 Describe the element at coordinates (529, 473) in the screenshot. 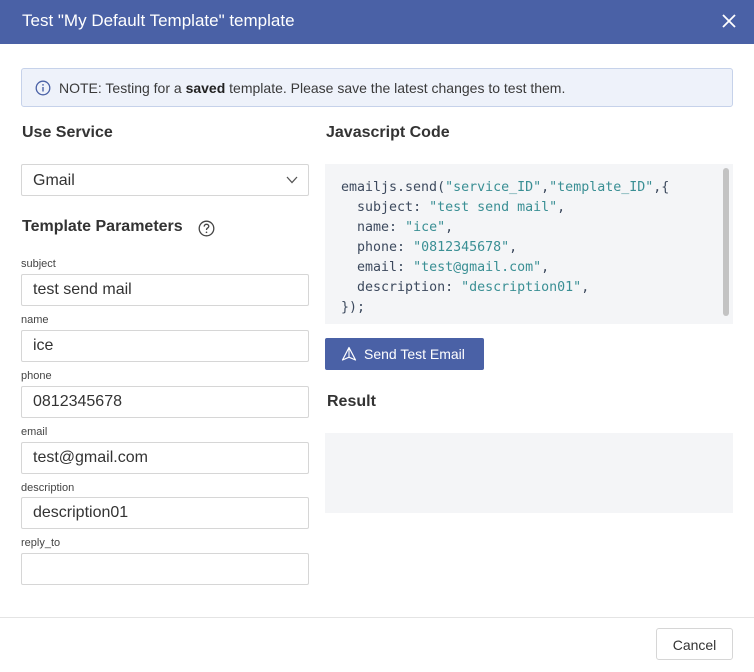

I see `result-panel` at that location.